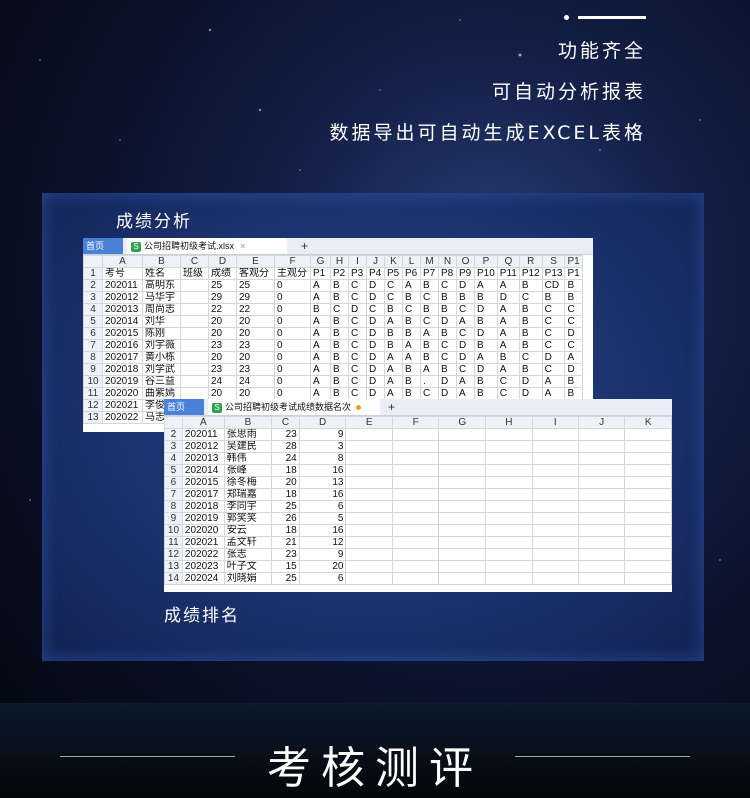 The width and height of the screenshot is (750, 798). I want to click on column-header: F, so click(415, 422).